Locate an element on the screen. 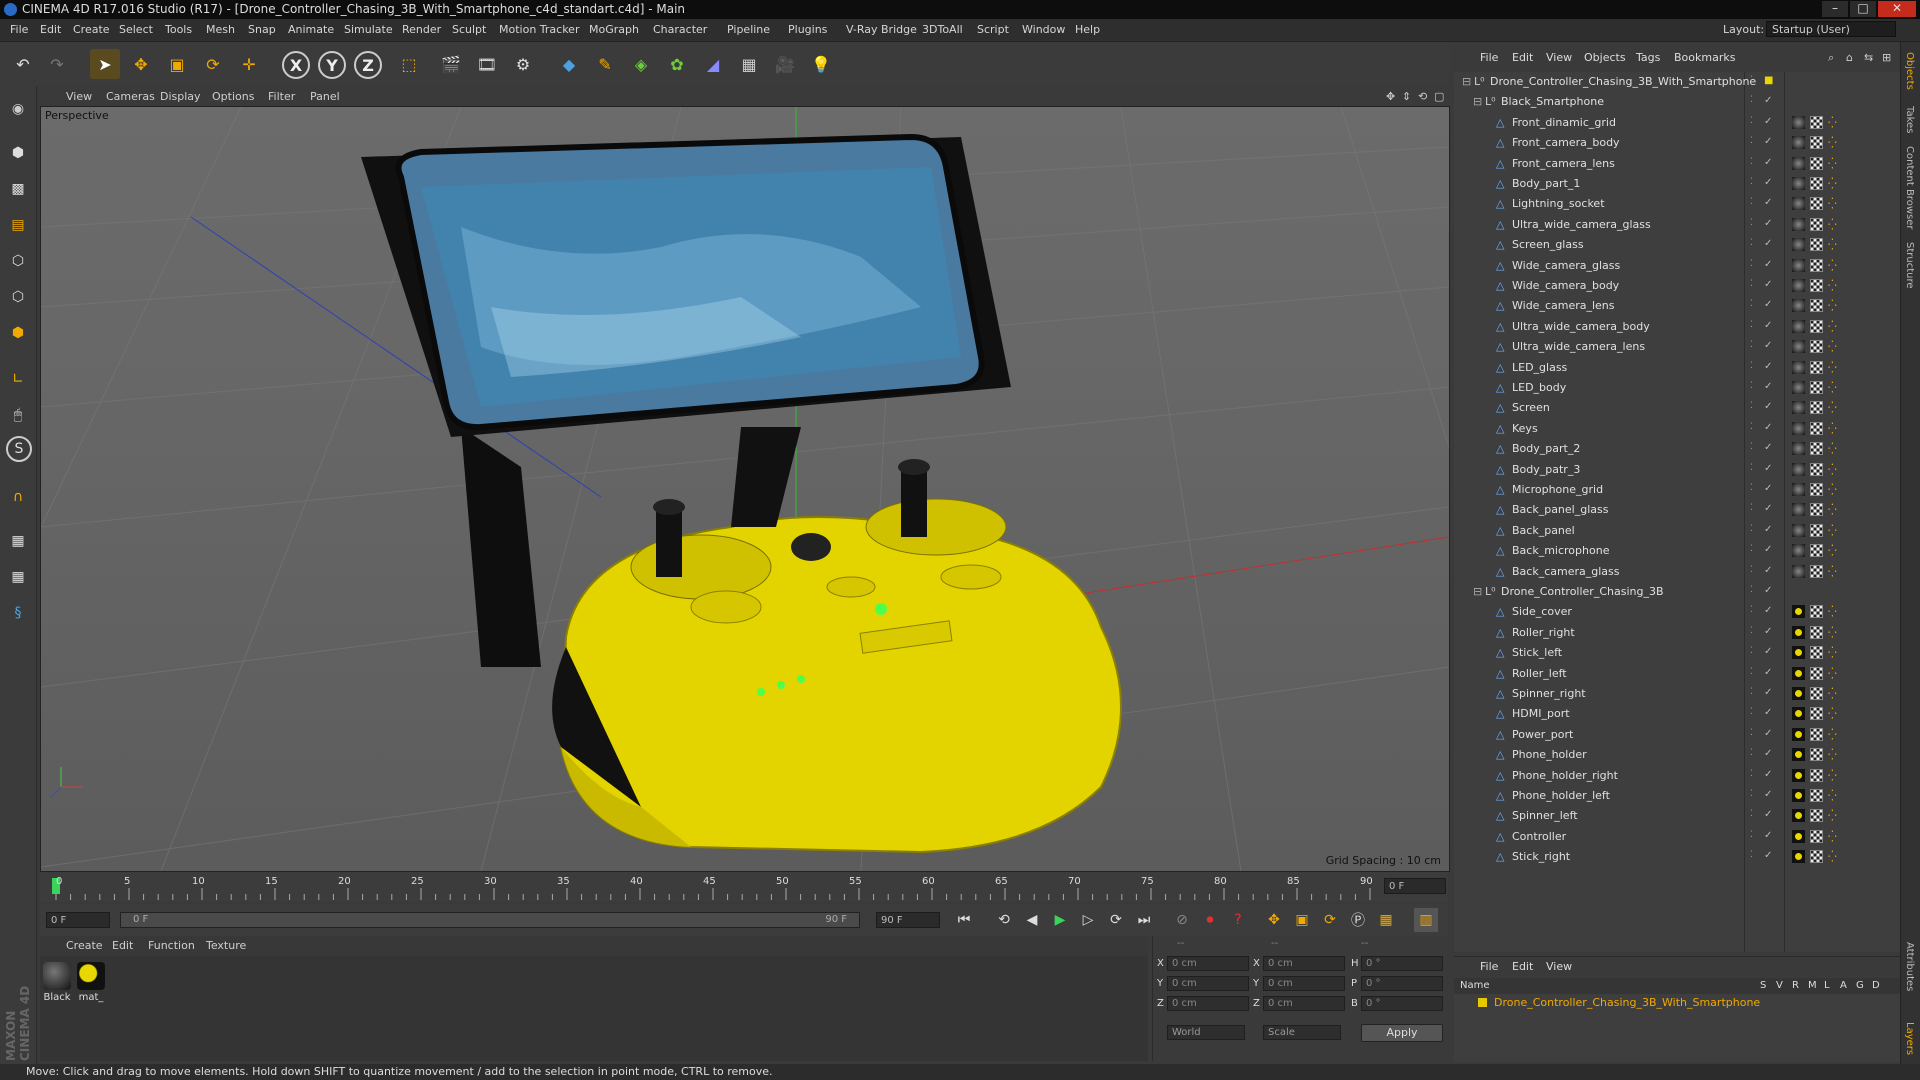 Image resolution: width=1920 pixels, height=1080 pixels. axis-z-button: Z is located at coordinates (368, 65).